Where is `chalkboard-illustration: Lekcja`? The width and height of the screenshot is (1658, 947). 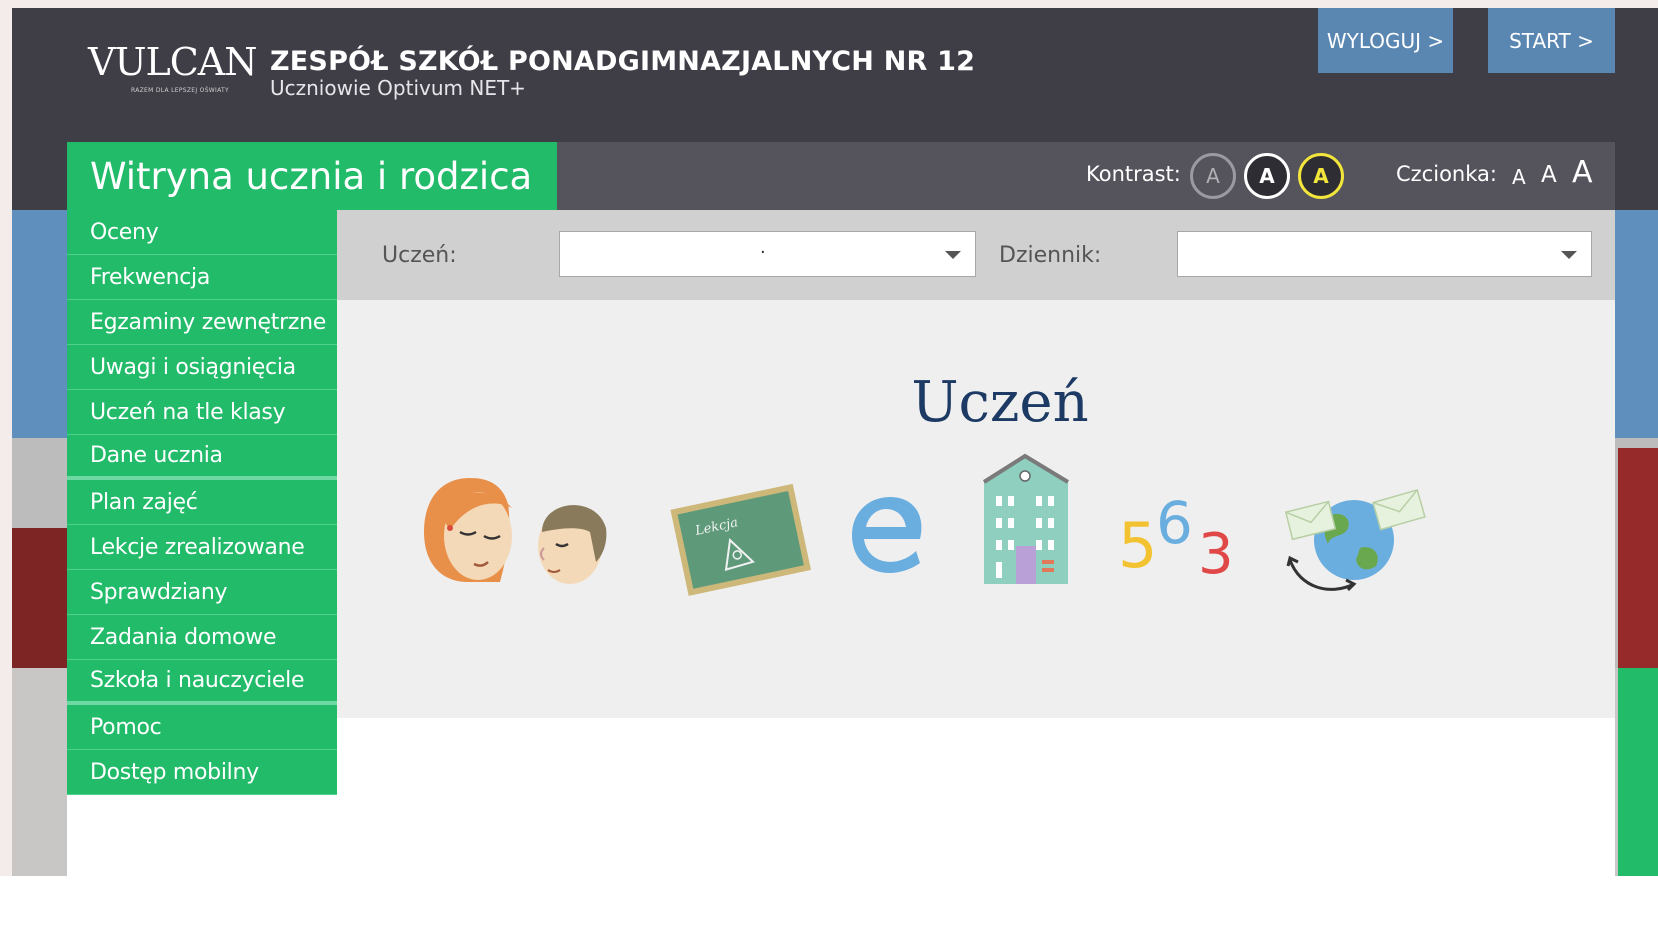
chalkboard-illustration: Lekcja is located at coordinates (740, 539).